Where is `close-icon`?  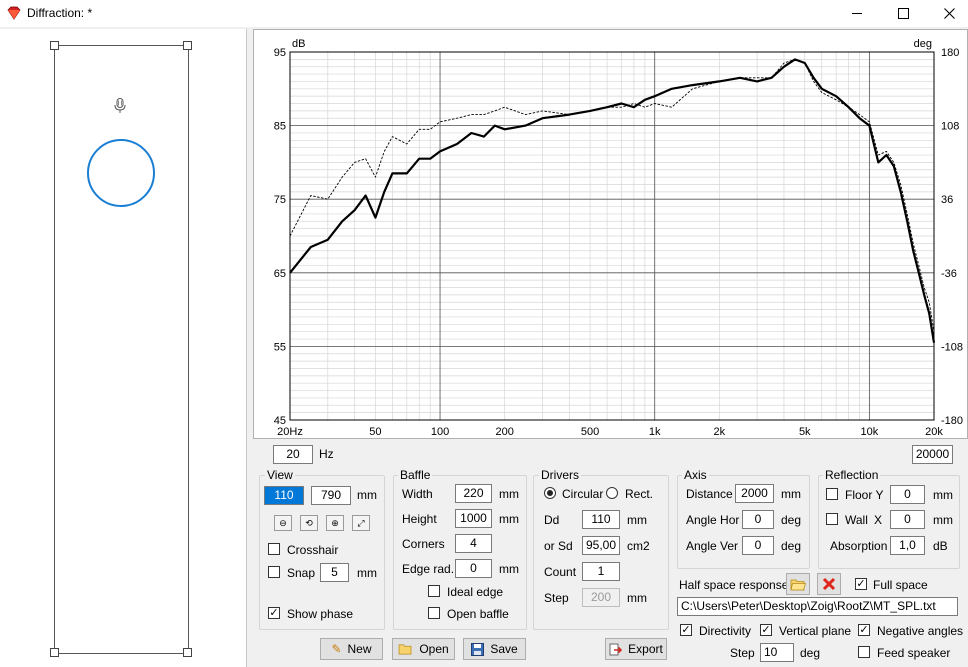 close-icon is located at coordinates (949, 13).